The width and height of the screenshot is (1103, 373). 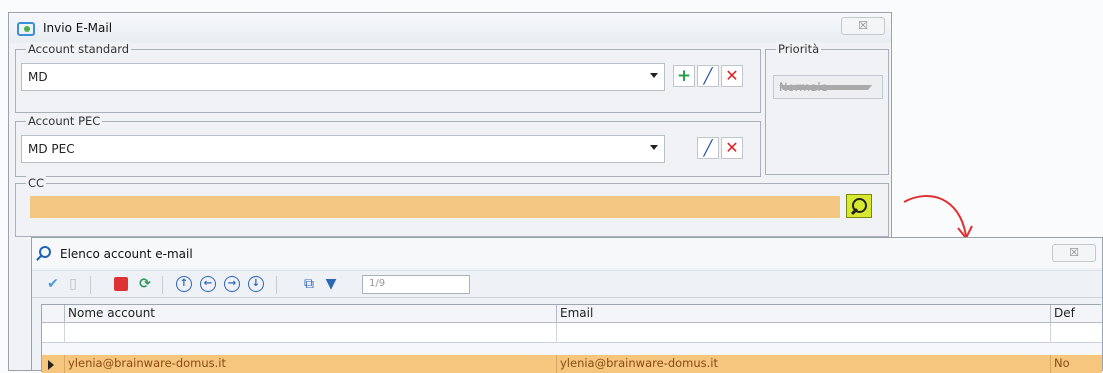 I want to click on filter-icon: ▼, so click(x=331, y=284).